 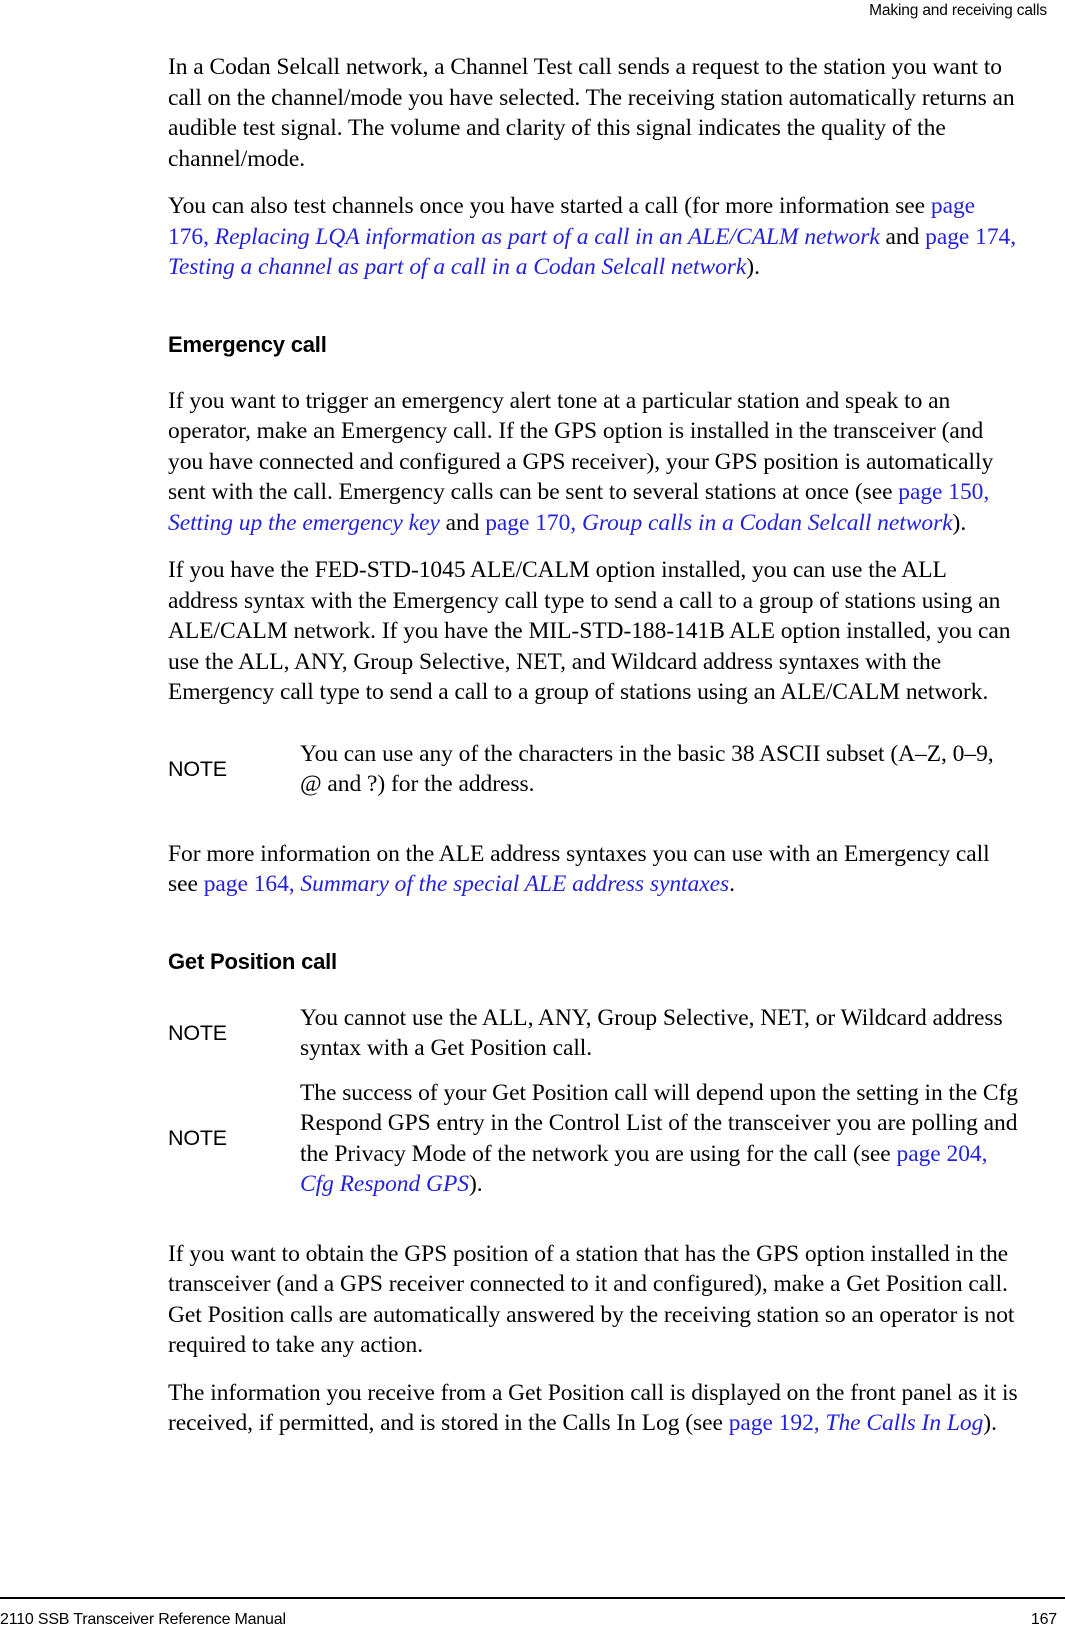 I want to click on xref-title-cfg-respond-gps: Cfg Respond GPS, so click(x=384, y=1184).